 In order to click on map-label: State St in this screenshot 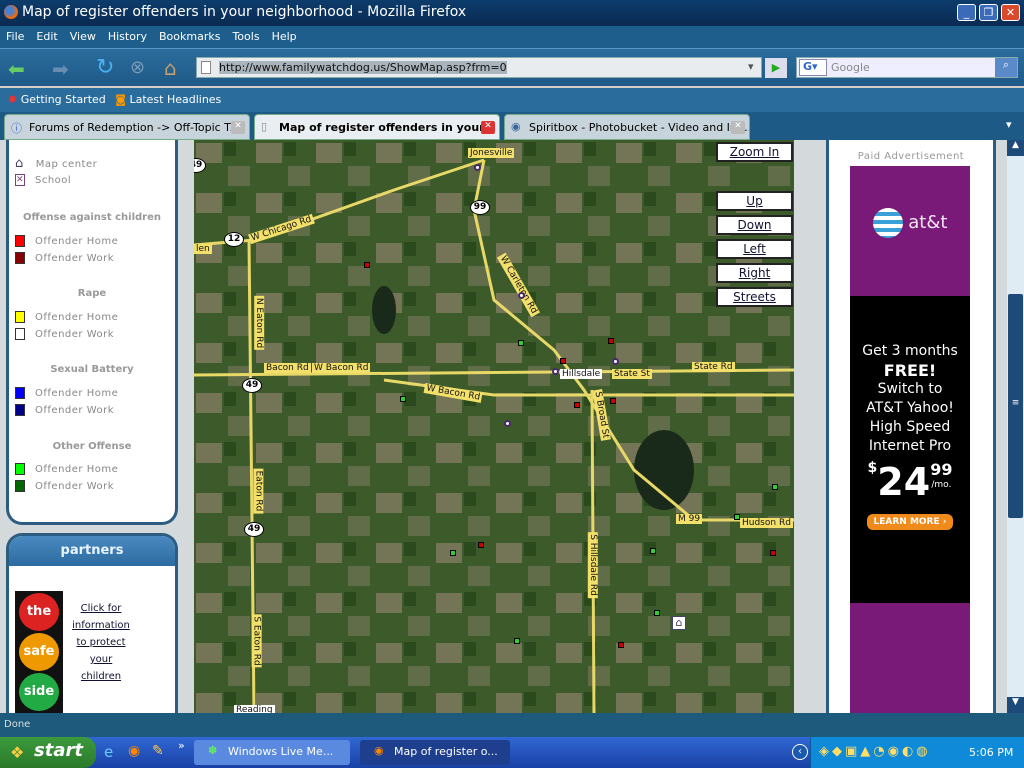, I will do `click(632, 374)`.